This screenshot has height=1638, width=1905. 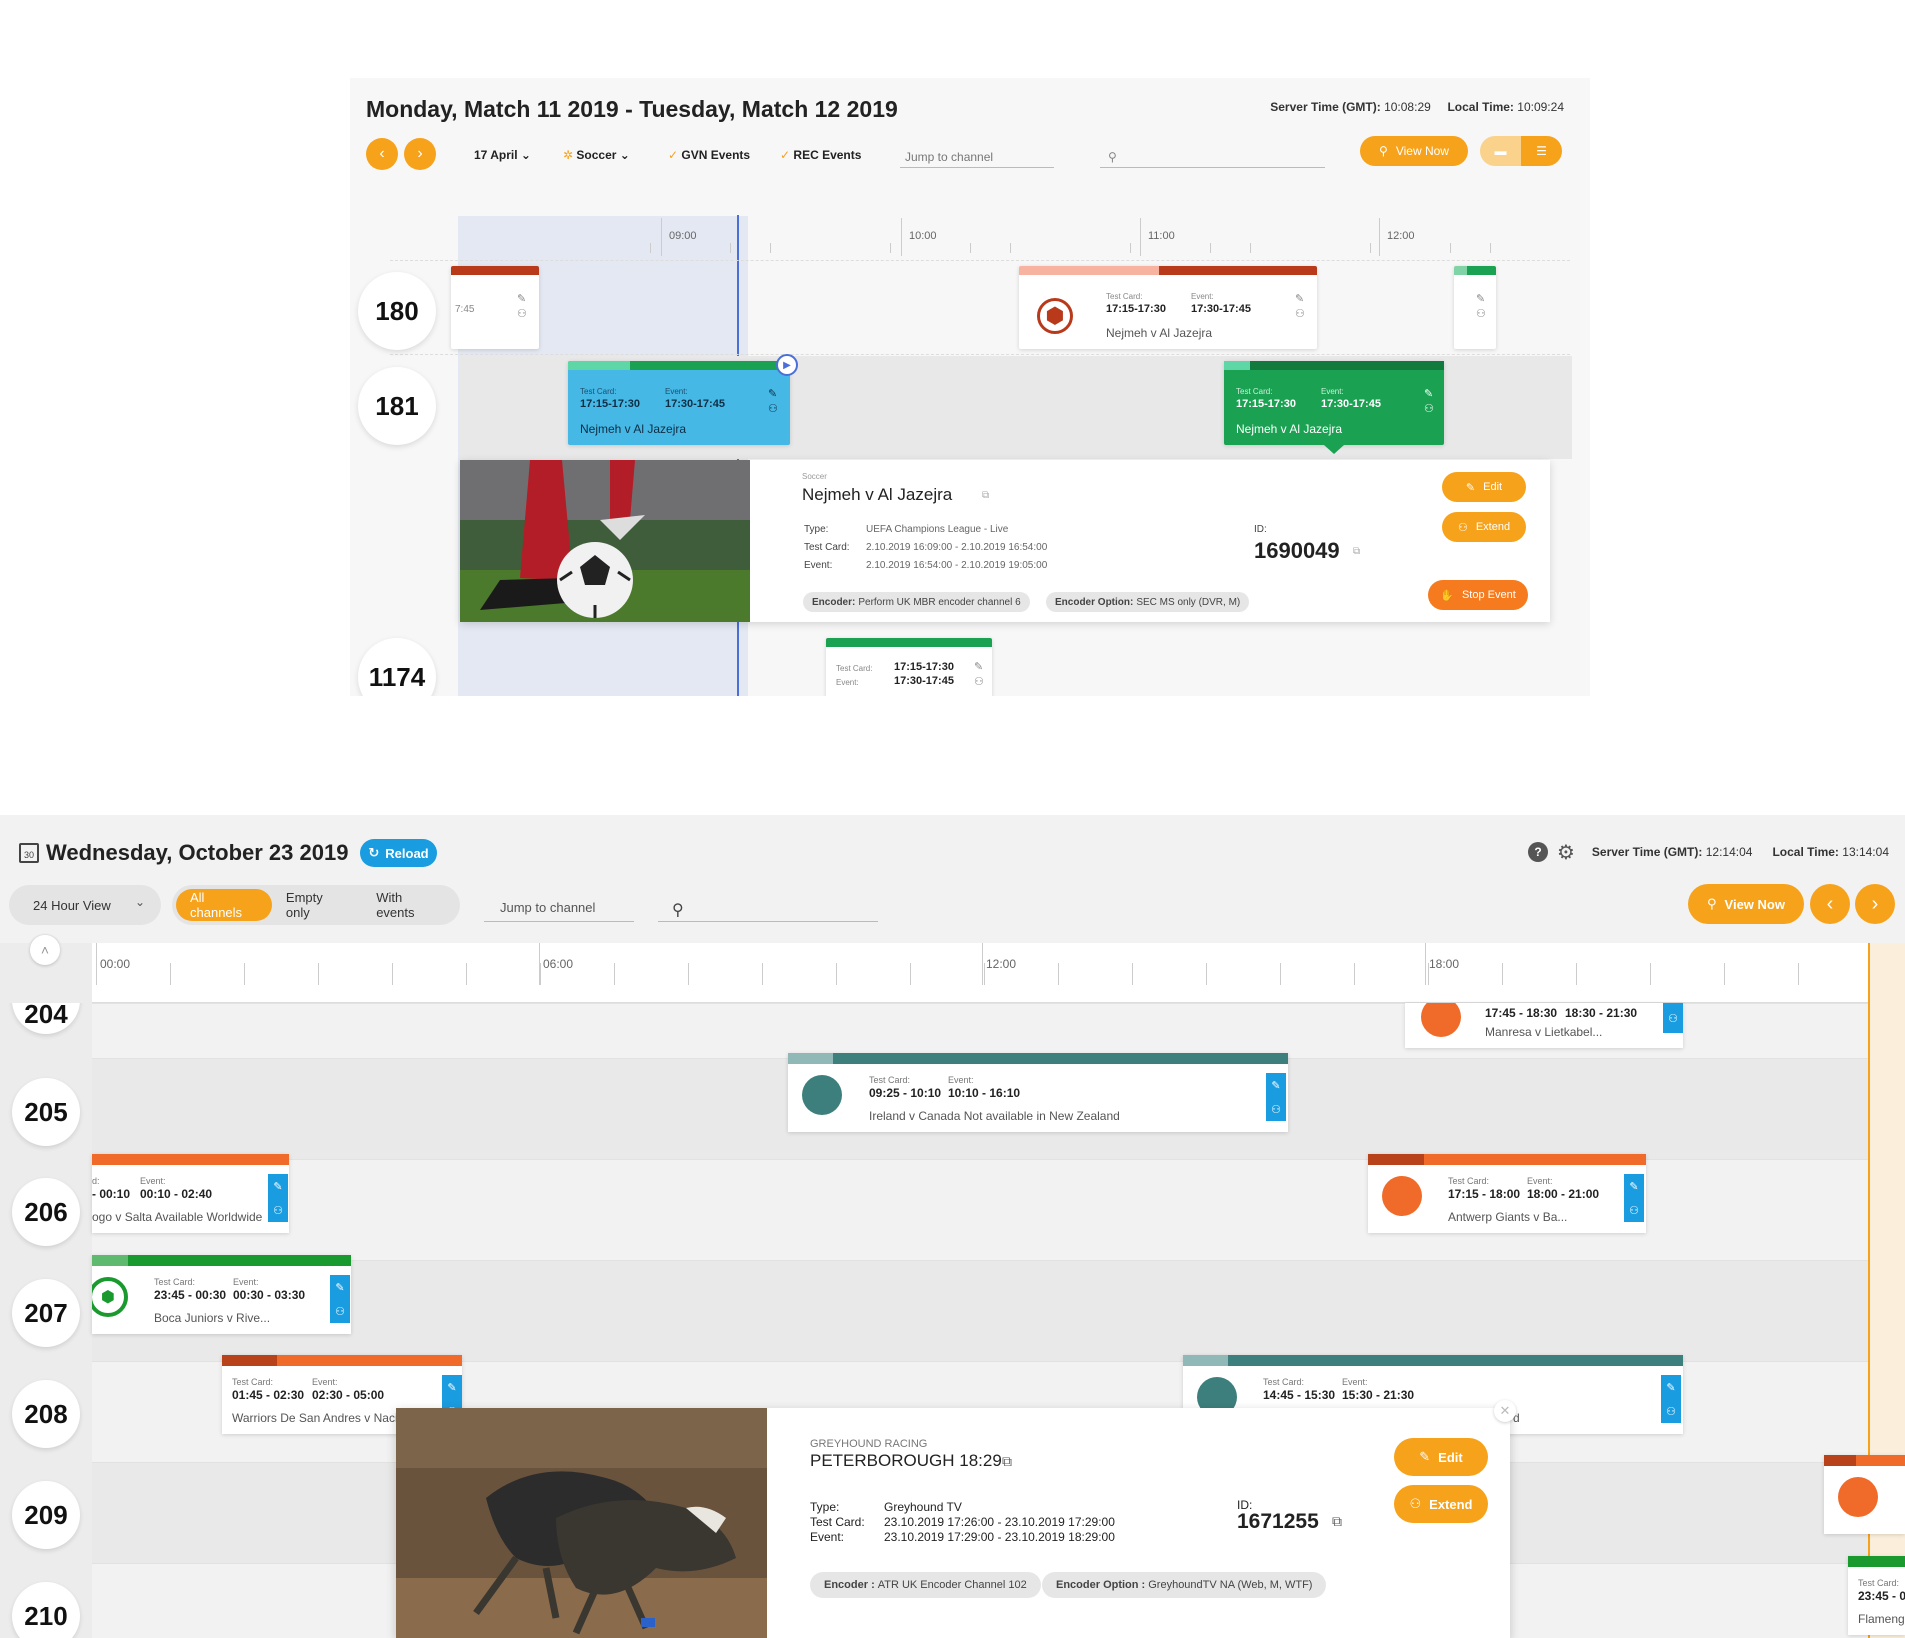 I want to click on filter-with-events: With events, so click(x=409, y=905).